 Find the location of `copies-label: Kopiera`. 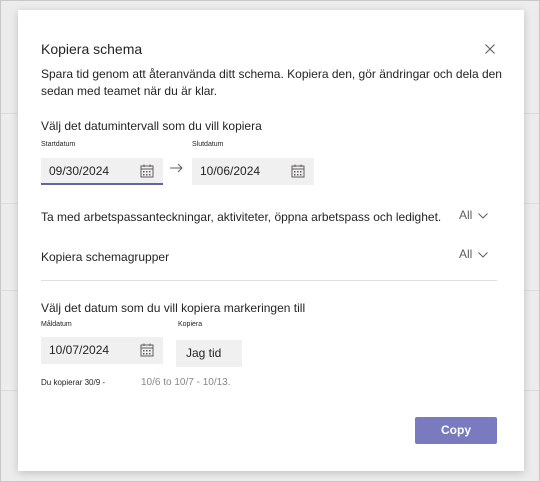

copies-label: Kopiera is located at coordinates (190, 324).